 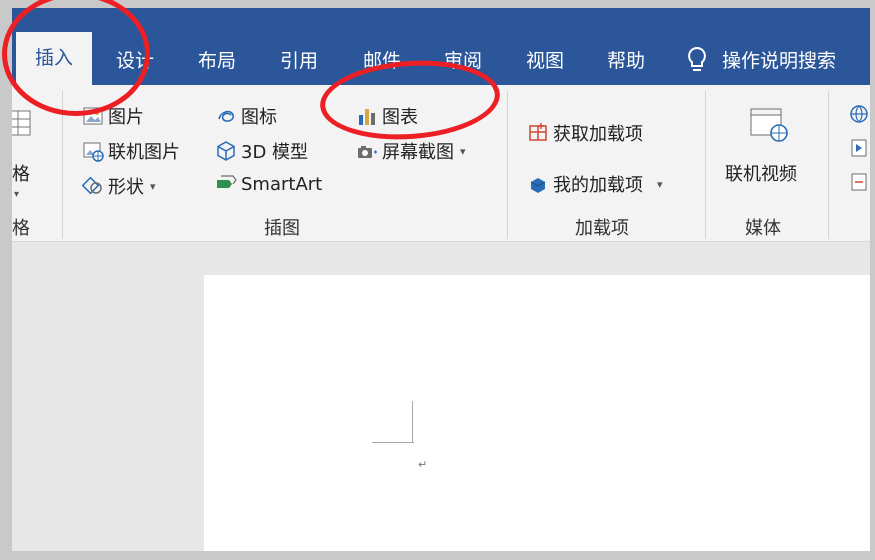 I want to click on online-video-label: 联机视频, so click(x=761, y=174).